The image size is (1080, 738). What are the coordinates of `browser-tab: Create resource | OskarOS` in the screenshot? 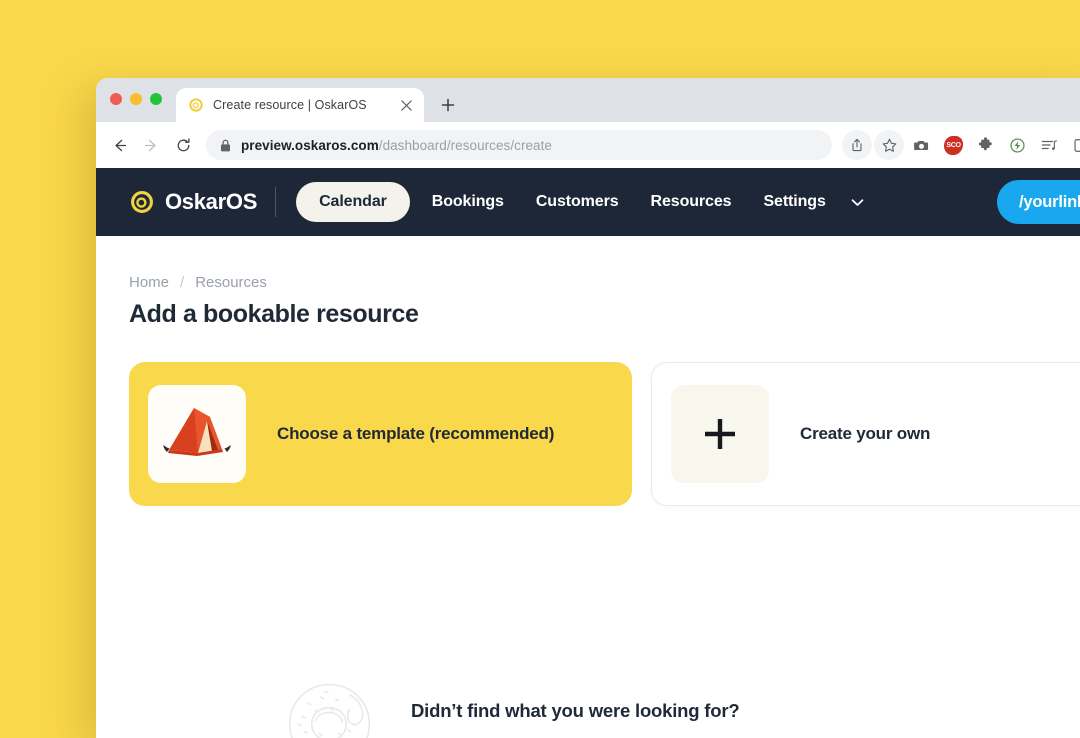 It's located at (300, 105).